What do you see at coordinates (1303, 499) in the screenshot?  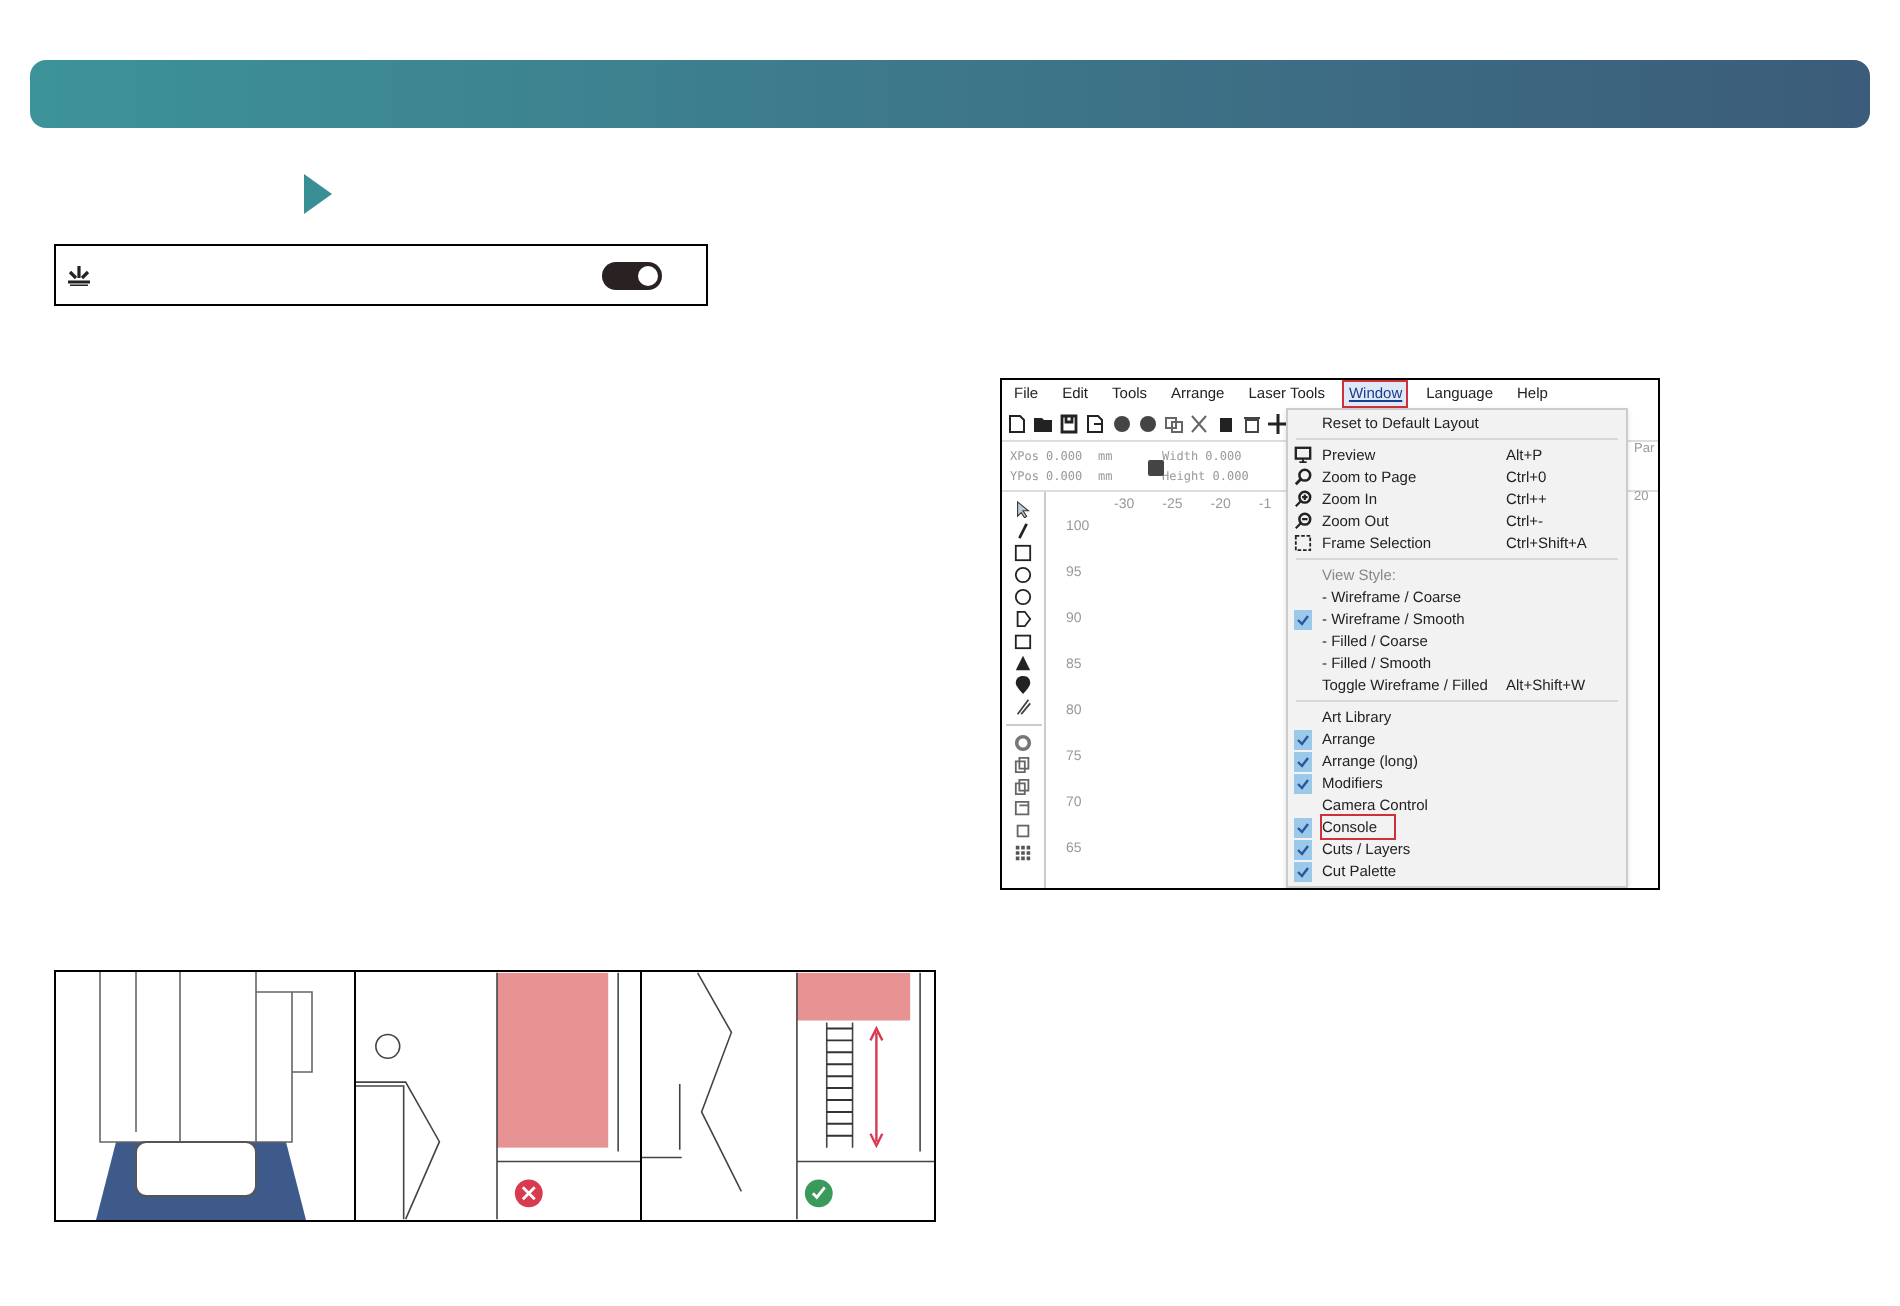 I see `zoom-in-icon` at bounding box center [1303, 499].